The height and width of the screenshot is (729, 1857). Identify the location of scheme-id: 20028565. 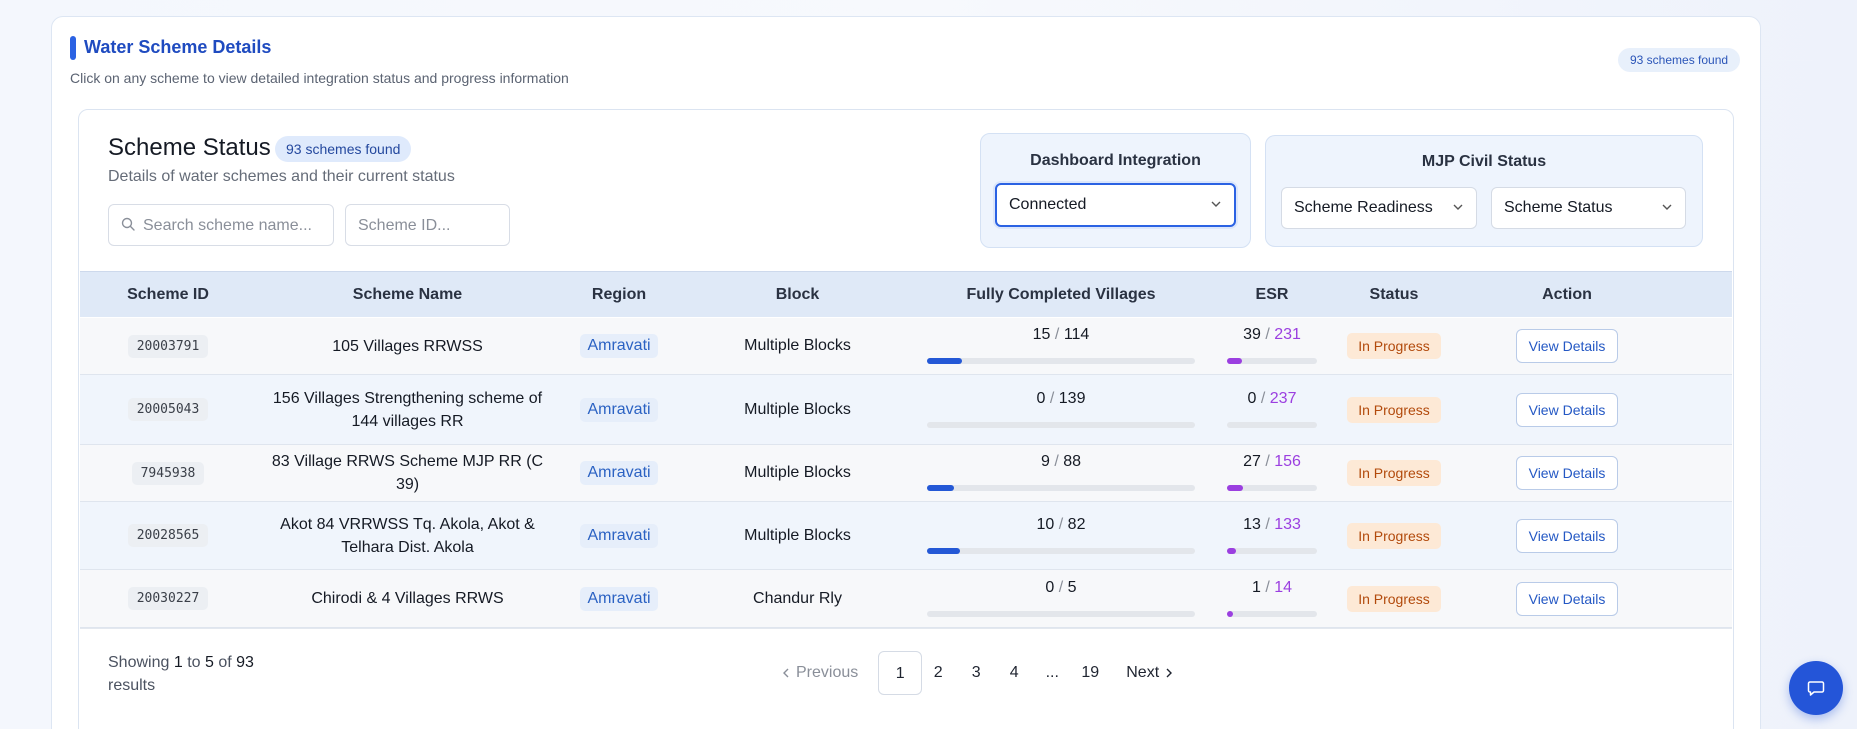
(168, 535).